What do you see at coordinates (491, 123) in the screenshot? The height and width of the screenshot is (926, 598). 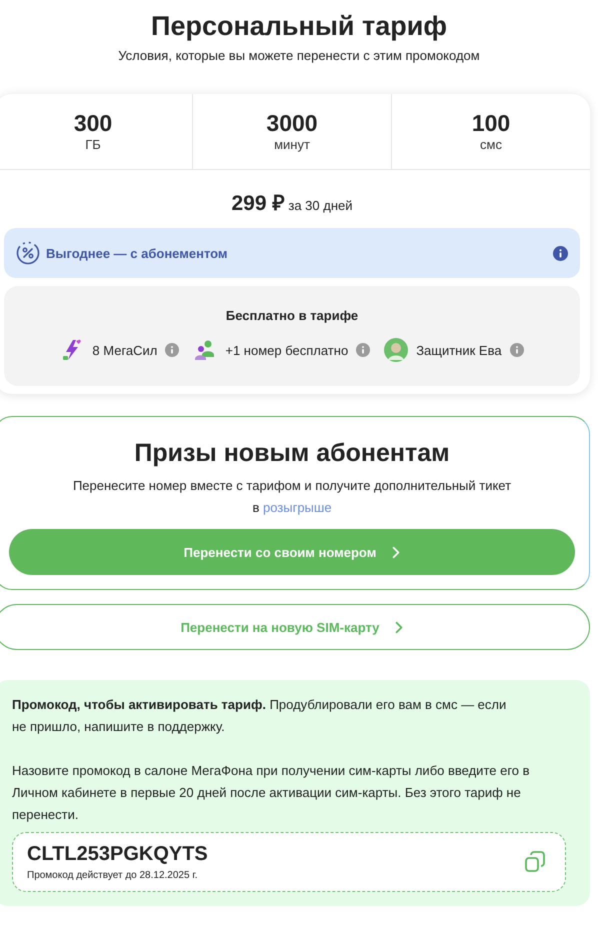 I see `stat-value: 100` at bounding box center [491, 123].